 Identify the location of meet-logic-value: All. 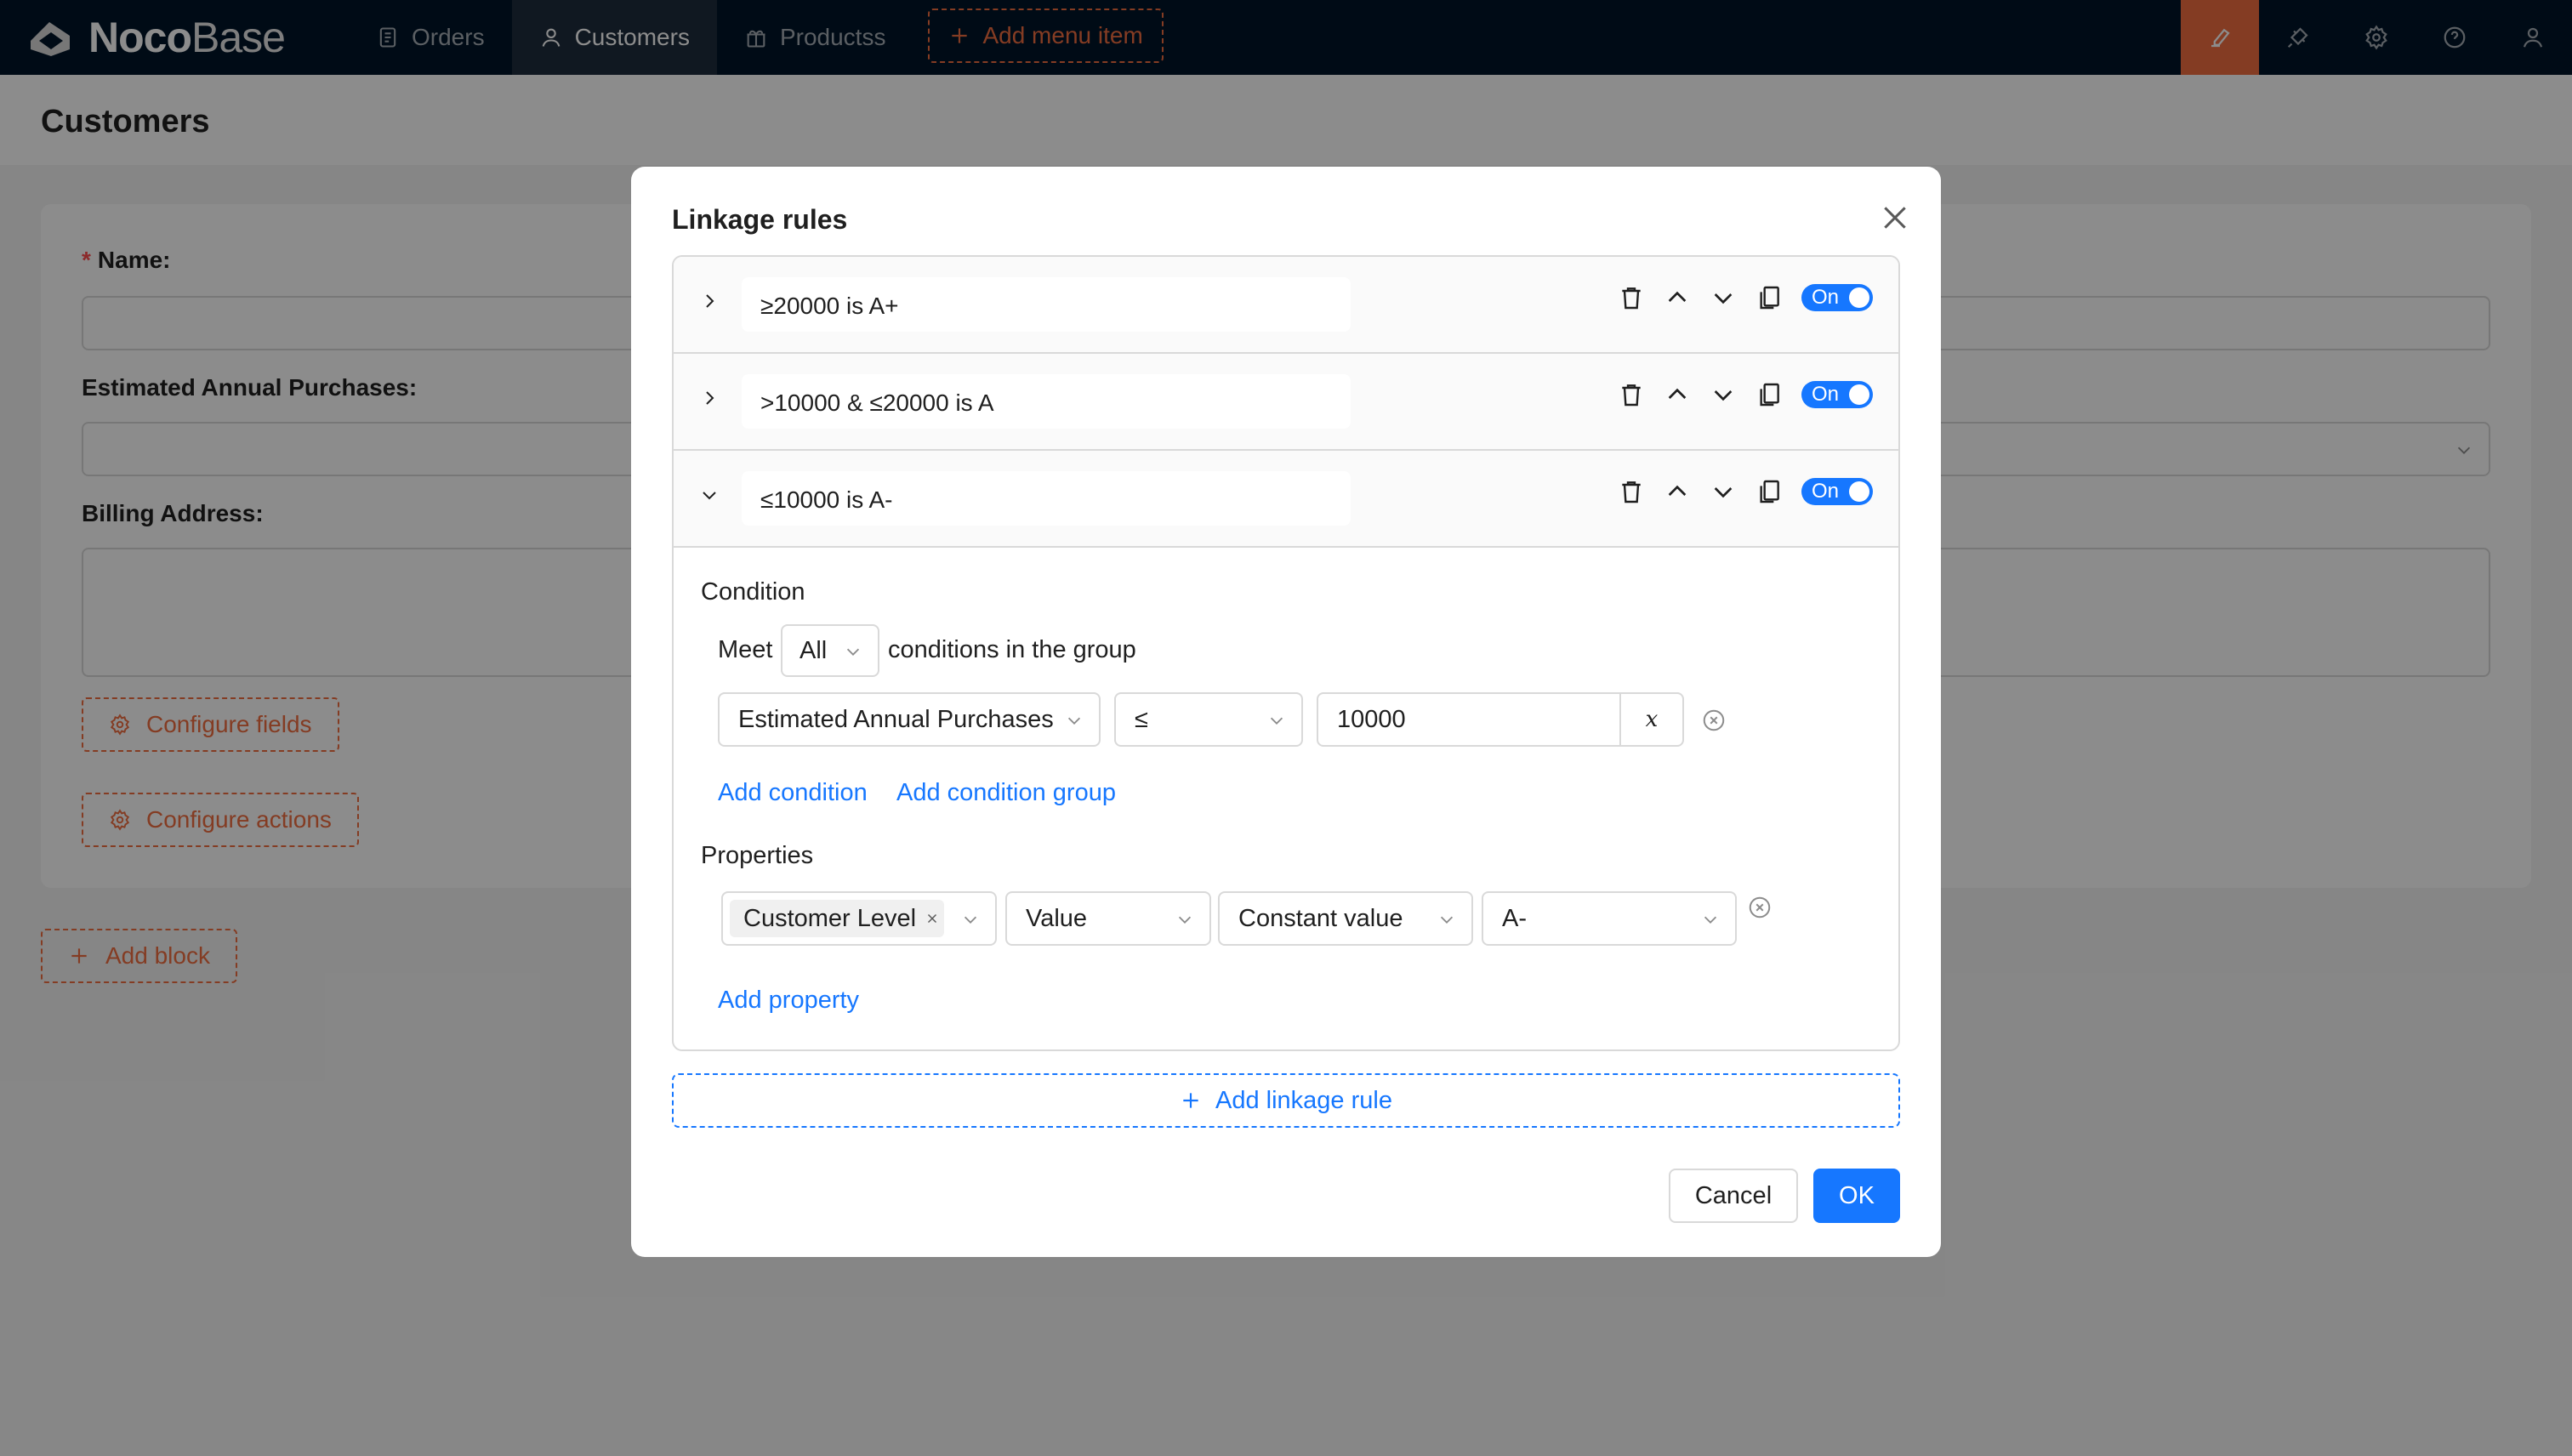
(814, 650).